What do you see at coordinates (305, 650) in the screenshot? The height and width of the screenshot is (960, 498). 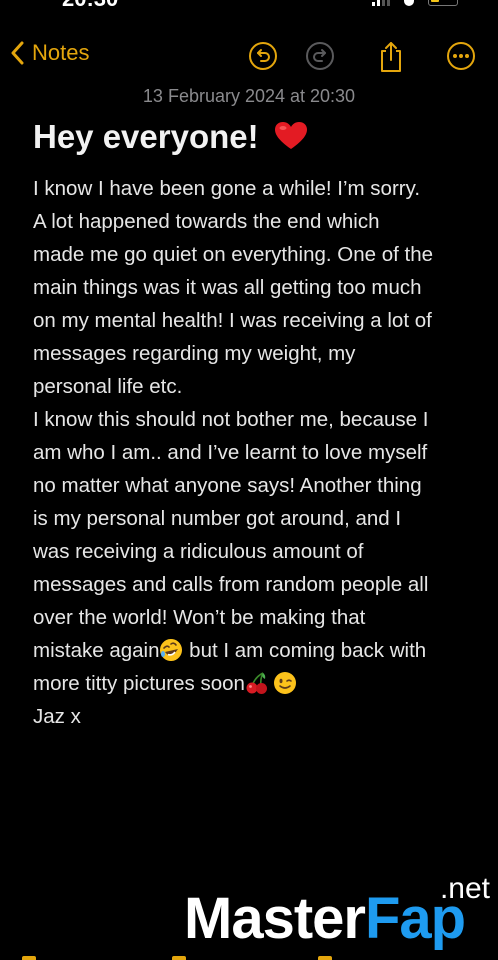 I see `note-line-text: but I am coming back with` at bounding box center [305, 650].